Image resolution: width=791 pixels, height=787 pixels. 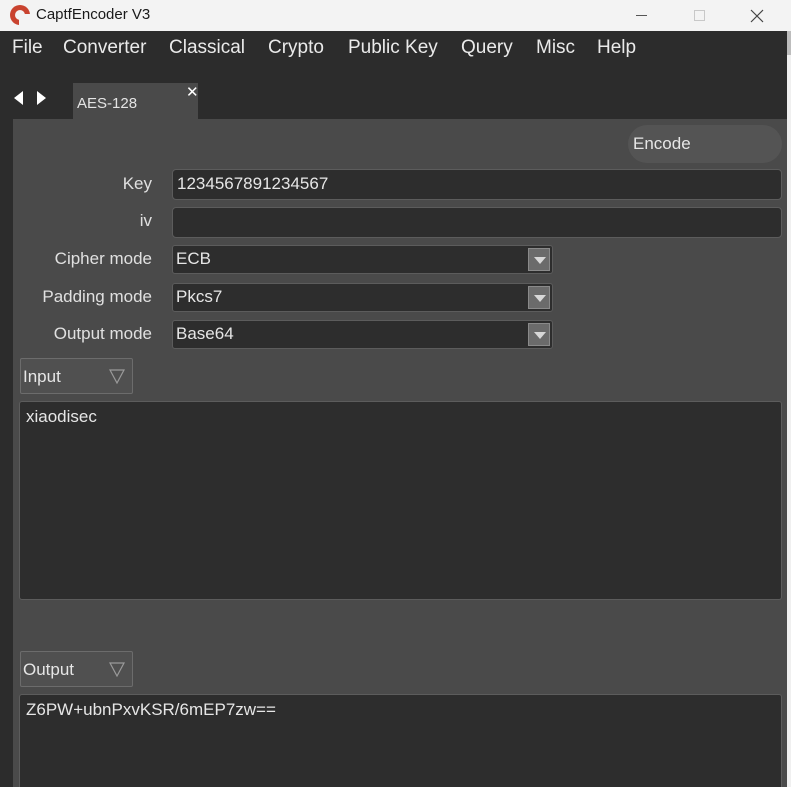 What do you see at coordinates (555, 48) in the screenshot?
I see `menu-misc: Misc` at bounding box center [555, 48].